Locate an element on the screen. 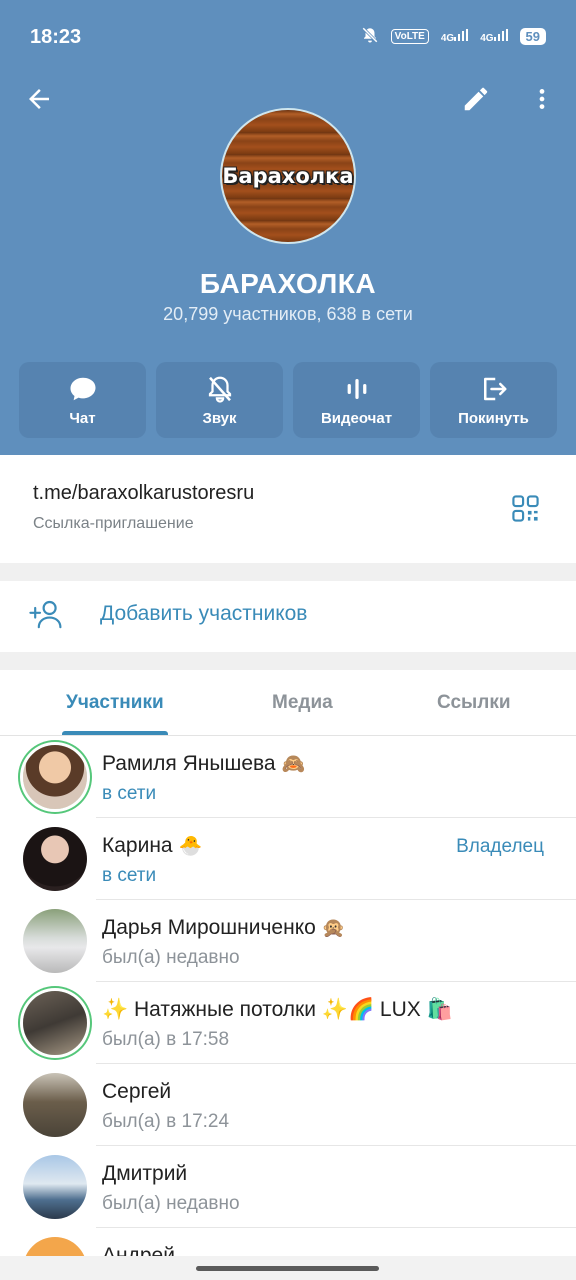  invite-link-section is located at coordinates (288, 509).